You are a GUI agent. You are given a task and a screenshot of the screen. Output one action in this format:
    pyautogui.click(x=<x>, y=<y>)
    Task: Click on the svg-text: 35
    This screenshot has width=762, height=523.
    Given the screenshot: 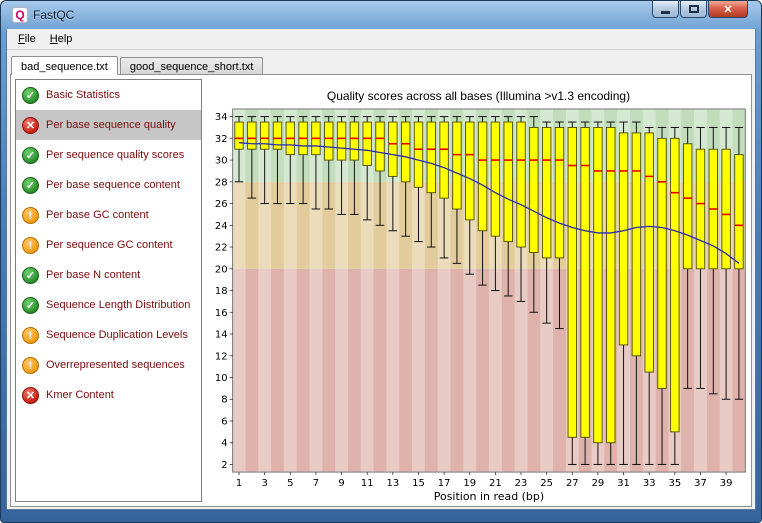 What is the action you would take?
    pyautogui.click(x=674, y=483)
    